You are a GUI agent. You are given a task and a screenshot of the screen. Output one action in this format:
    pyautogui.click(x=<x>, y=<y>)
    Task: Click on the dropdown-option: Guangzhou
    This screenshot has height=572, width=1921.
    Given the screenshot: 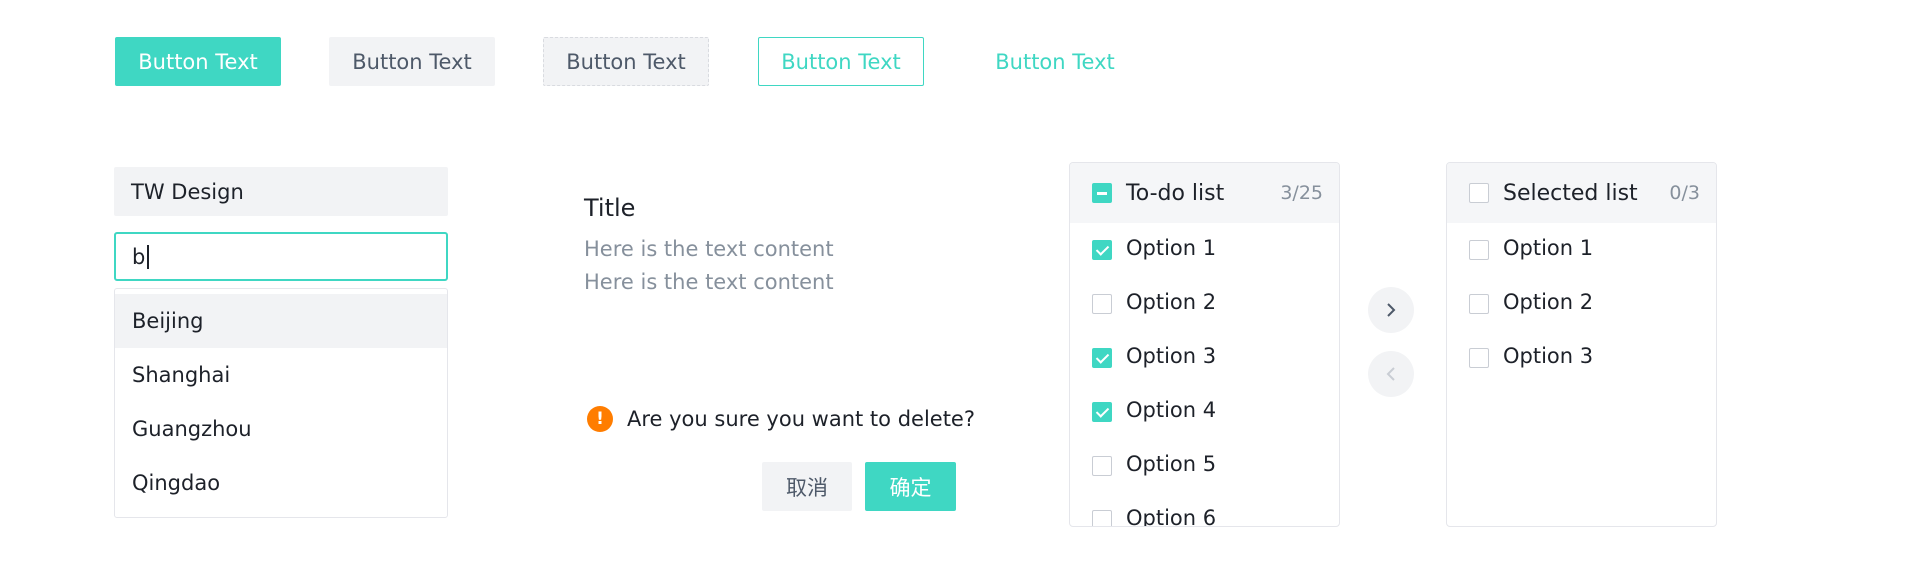 What is the action you would take?
    pyautogui.click(x=281, y=429)
    